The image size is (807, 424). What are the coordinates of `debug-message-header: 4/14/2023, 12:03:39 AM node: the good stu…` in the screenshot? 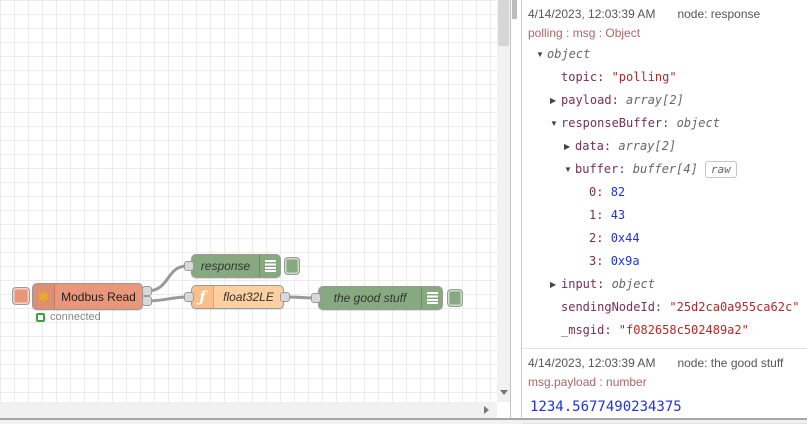 It's located at (664, 363).